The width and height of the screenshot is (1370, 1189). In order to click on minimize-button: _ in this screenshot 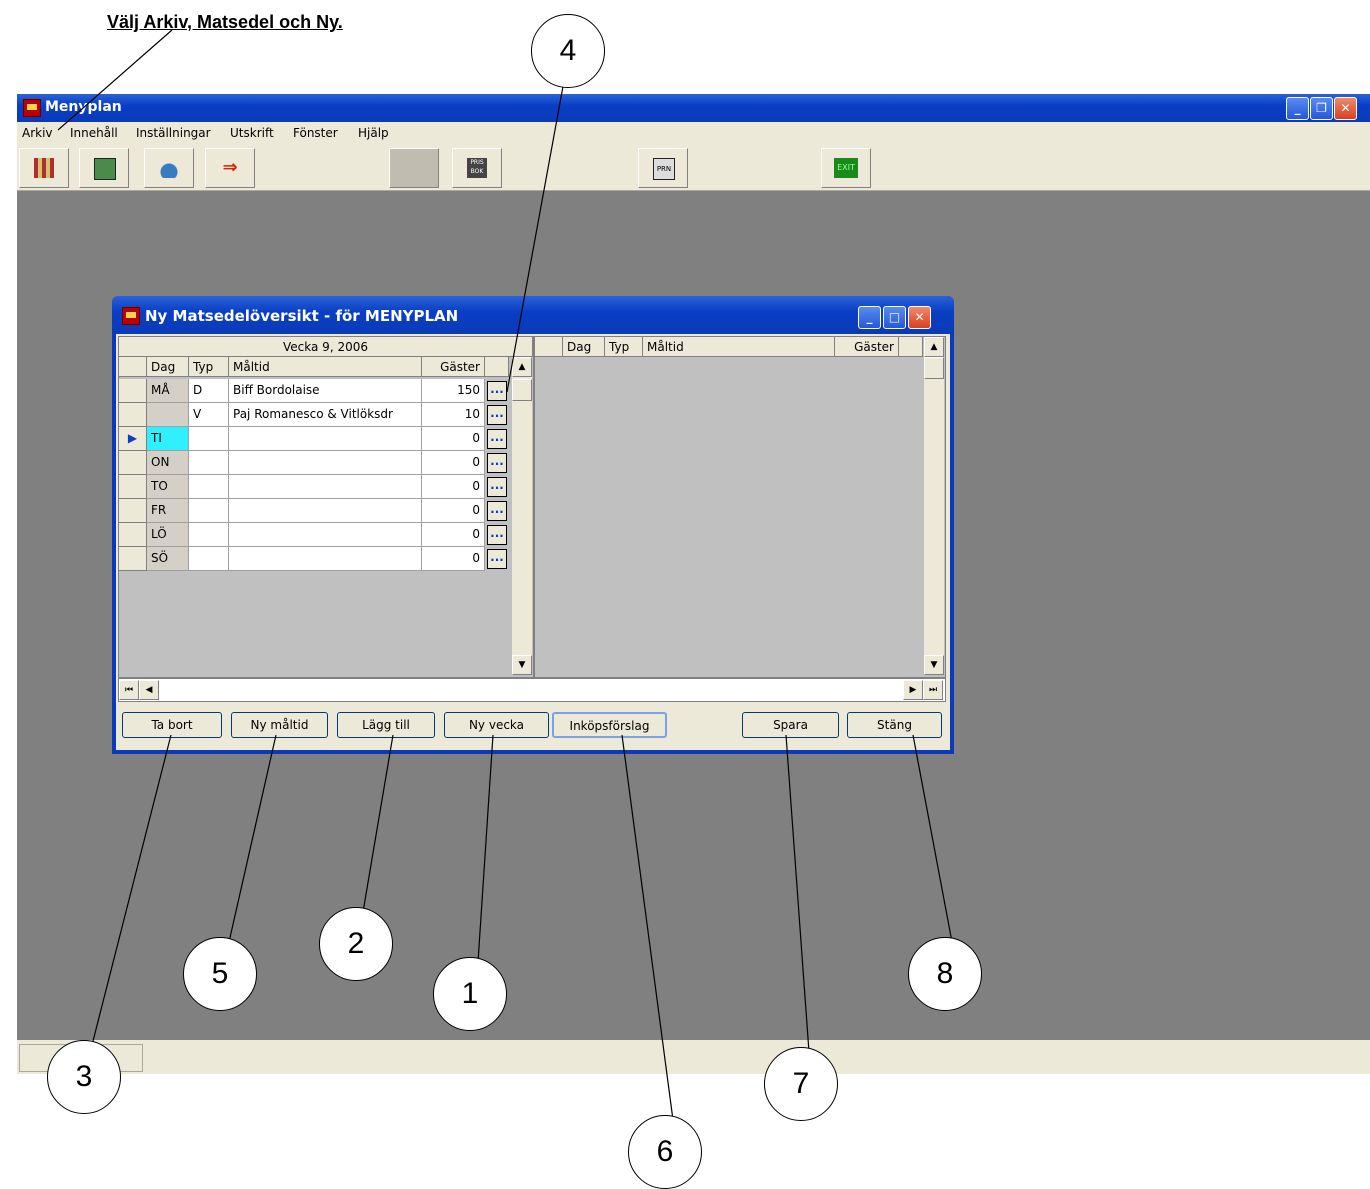, I will do `click(1297, 108)`.